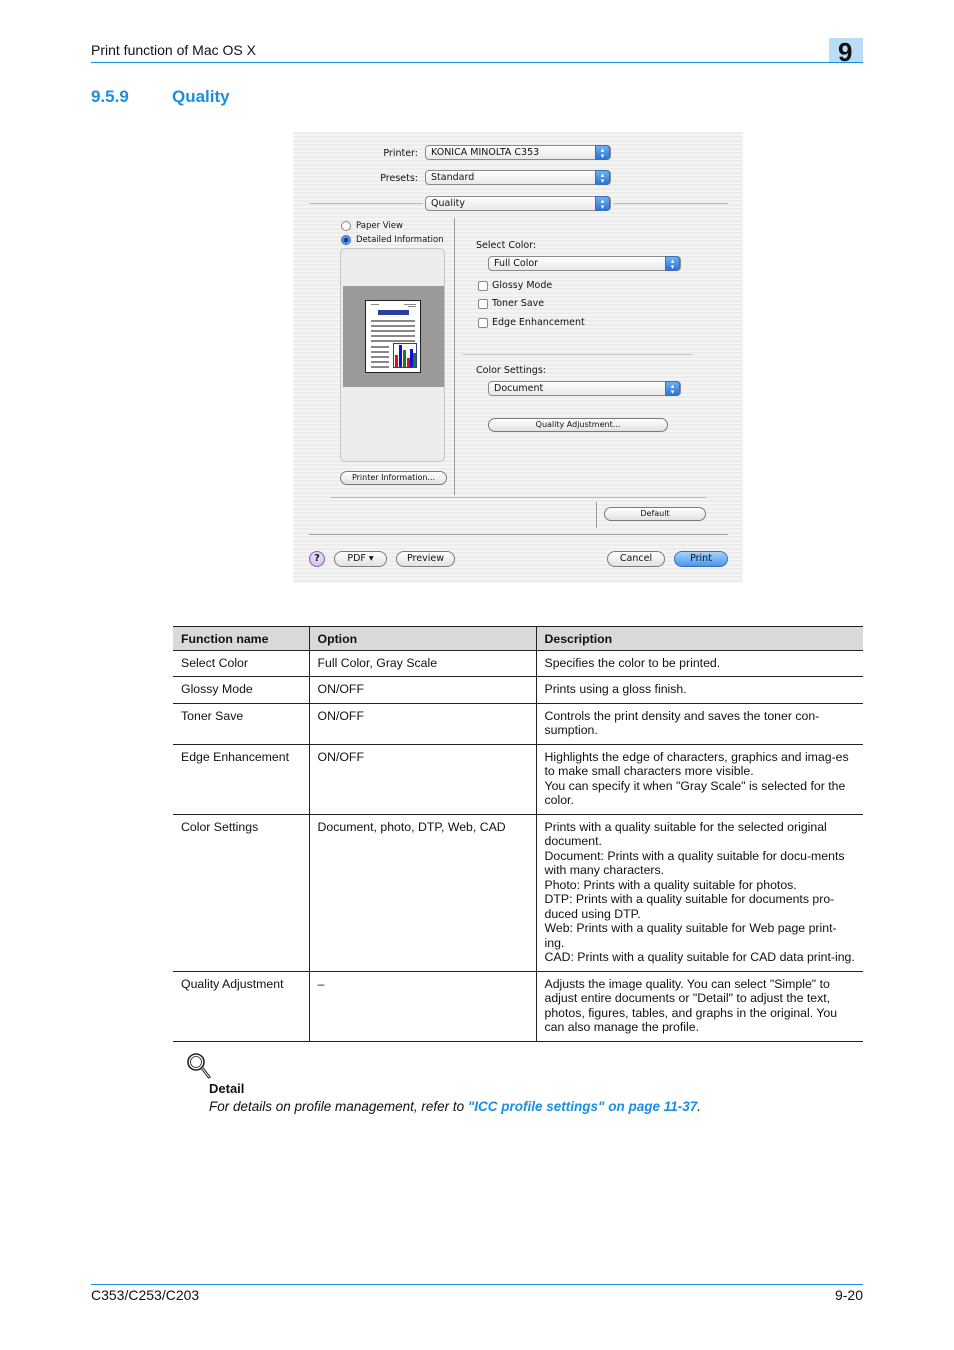 This screenshot has height=1350, width=954. Describe the element at coordinates (317, 559) in the screenshot. I see `help-button: ?` at that location.